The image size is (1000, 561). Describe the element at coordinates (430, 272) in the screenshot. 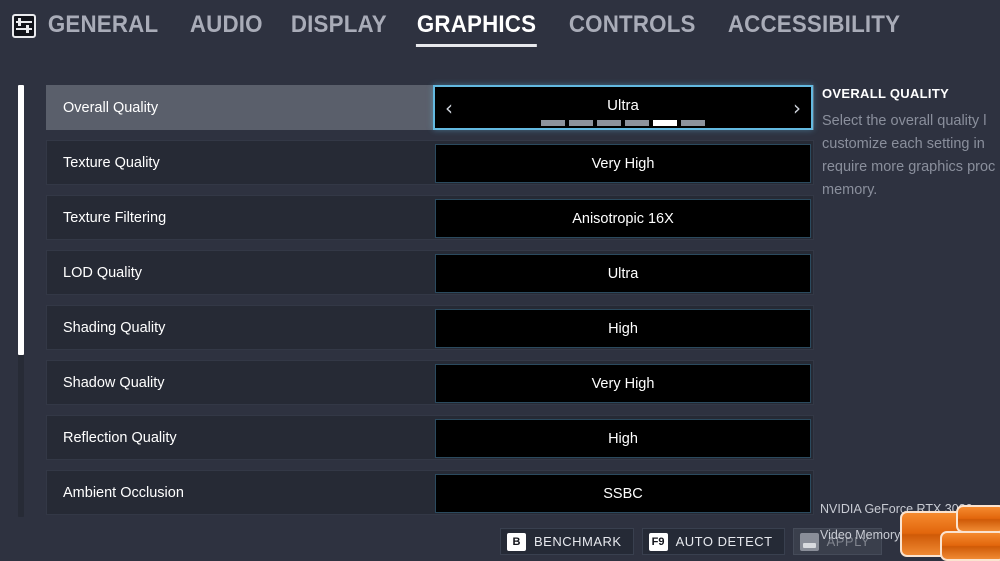

I see `setting-row: LOD Quality Ultra` at that location.